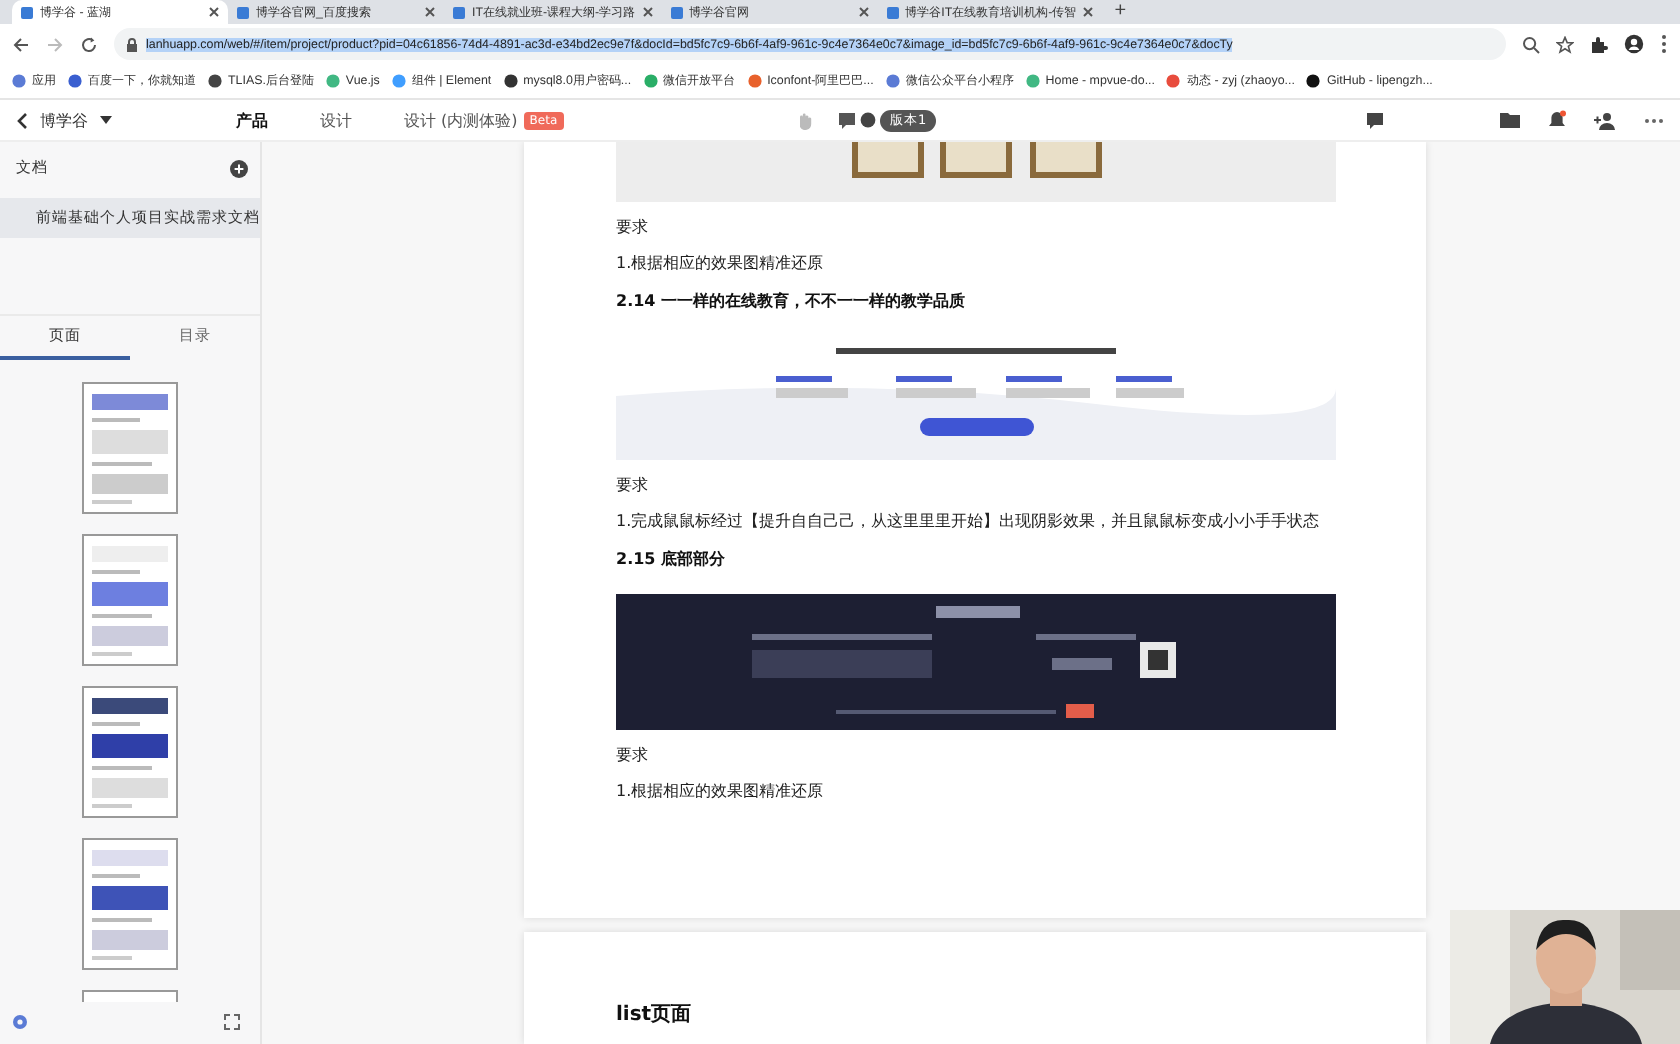  I want to click on star-icon, so click(1565, 44).